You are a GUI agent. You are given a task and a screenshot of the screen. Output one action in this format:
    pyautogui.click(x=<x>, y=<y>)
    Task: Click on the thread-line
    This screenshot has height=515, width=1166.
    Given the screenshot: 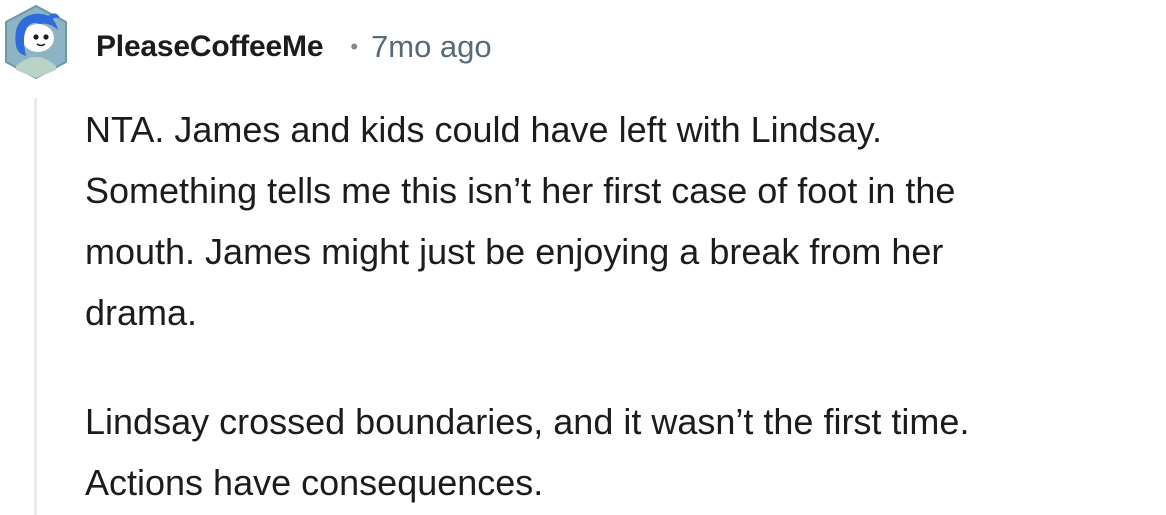 What is the action you would take?
    pyautogui.click(x=35, y=306)
    